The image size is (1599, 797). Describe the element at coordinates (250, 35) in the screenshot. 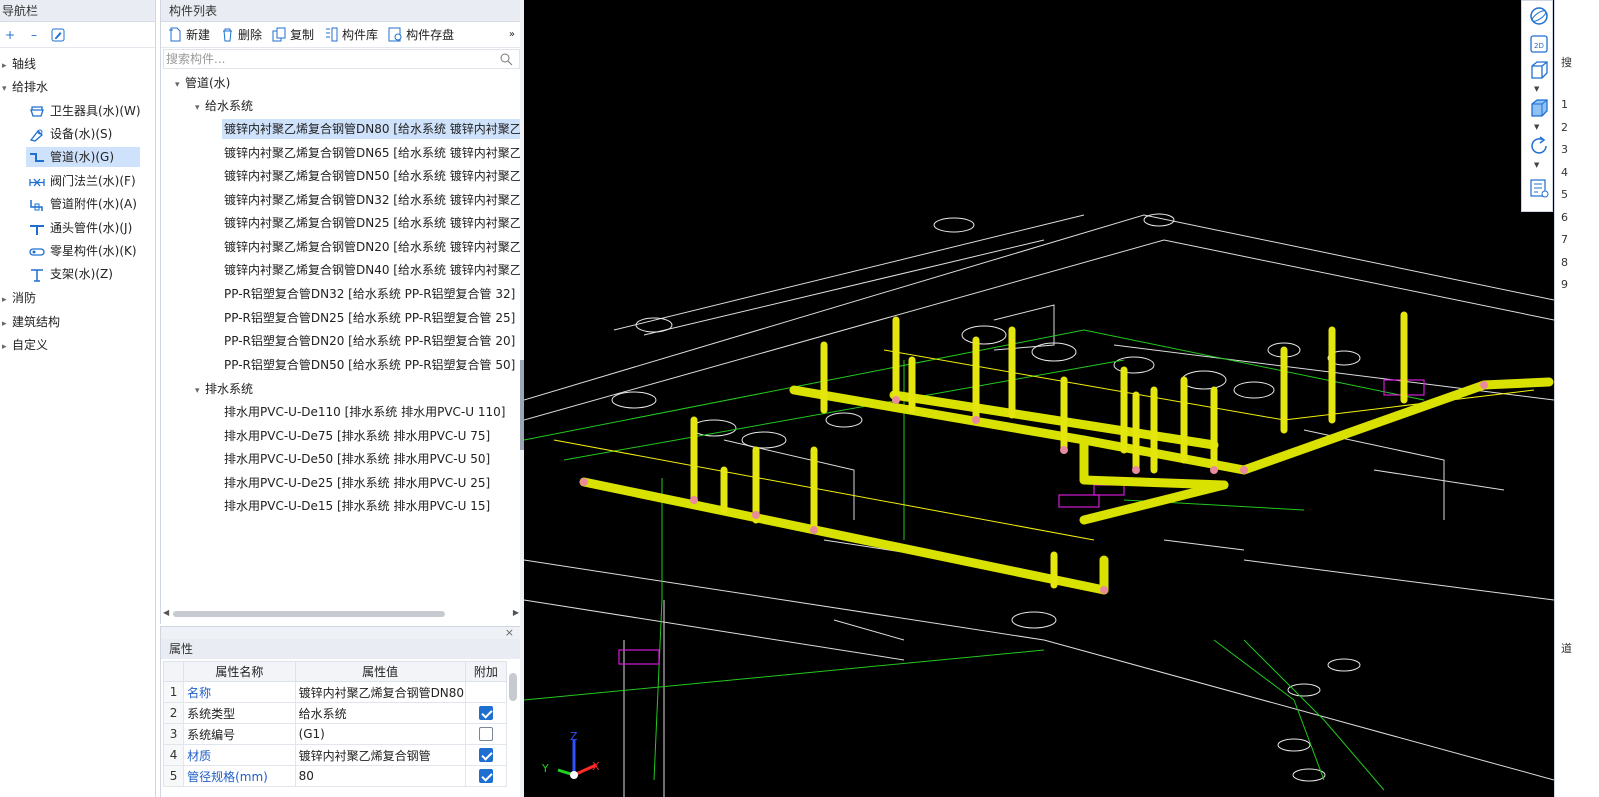

I see `delete-label: 删除` at that location.